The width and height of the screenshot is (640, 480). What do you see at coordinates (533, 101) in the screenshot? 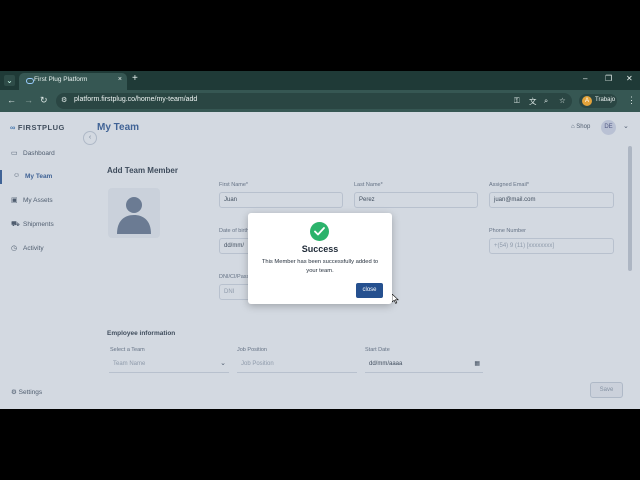
I see `translate-icon: 文` at bounding box center [533, 101].